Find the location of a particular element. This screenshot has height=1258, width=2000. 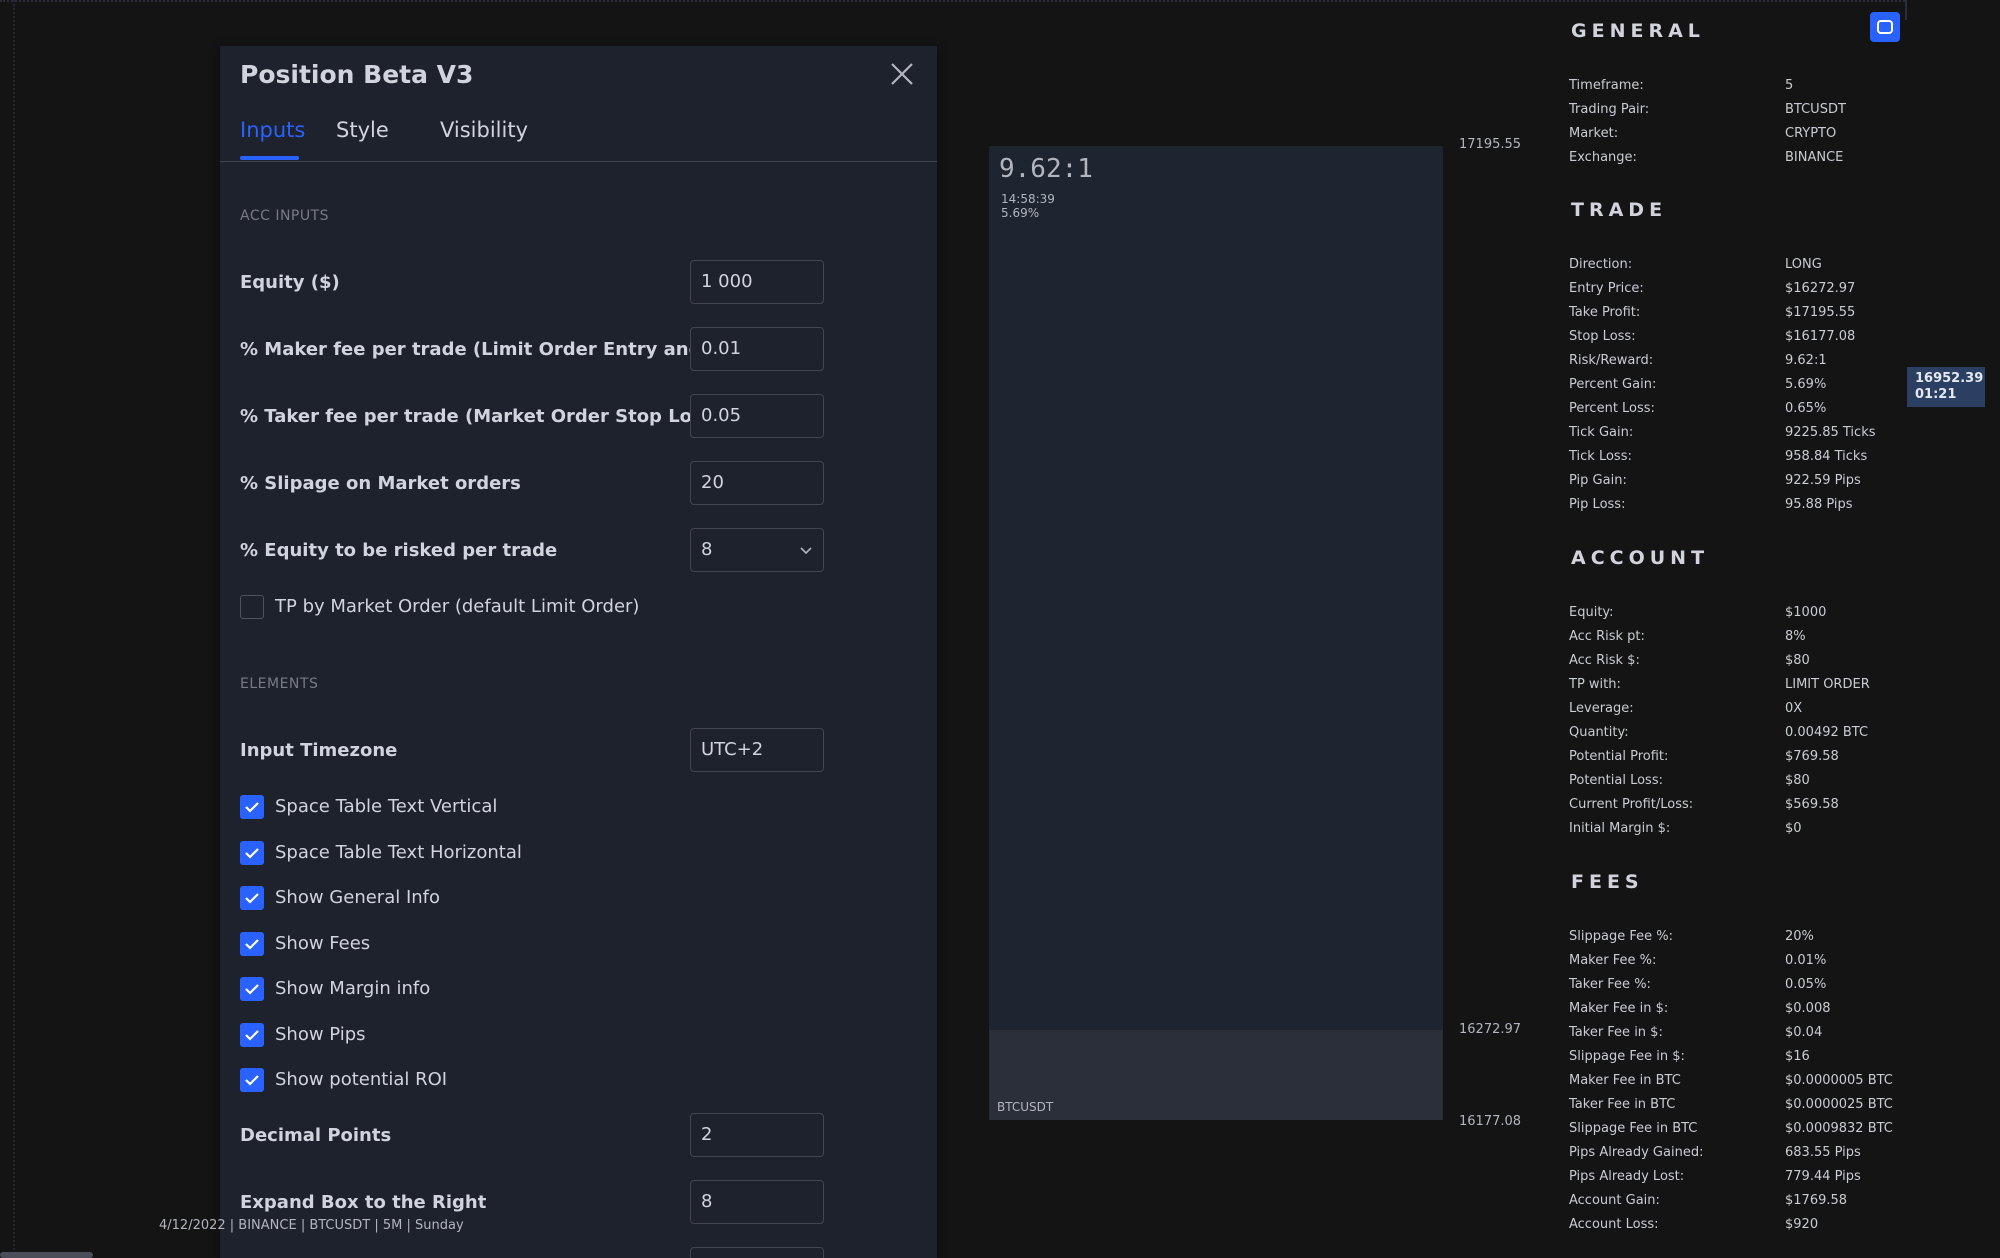

info-key: Exchange: is located at coordinates (1603, 157).